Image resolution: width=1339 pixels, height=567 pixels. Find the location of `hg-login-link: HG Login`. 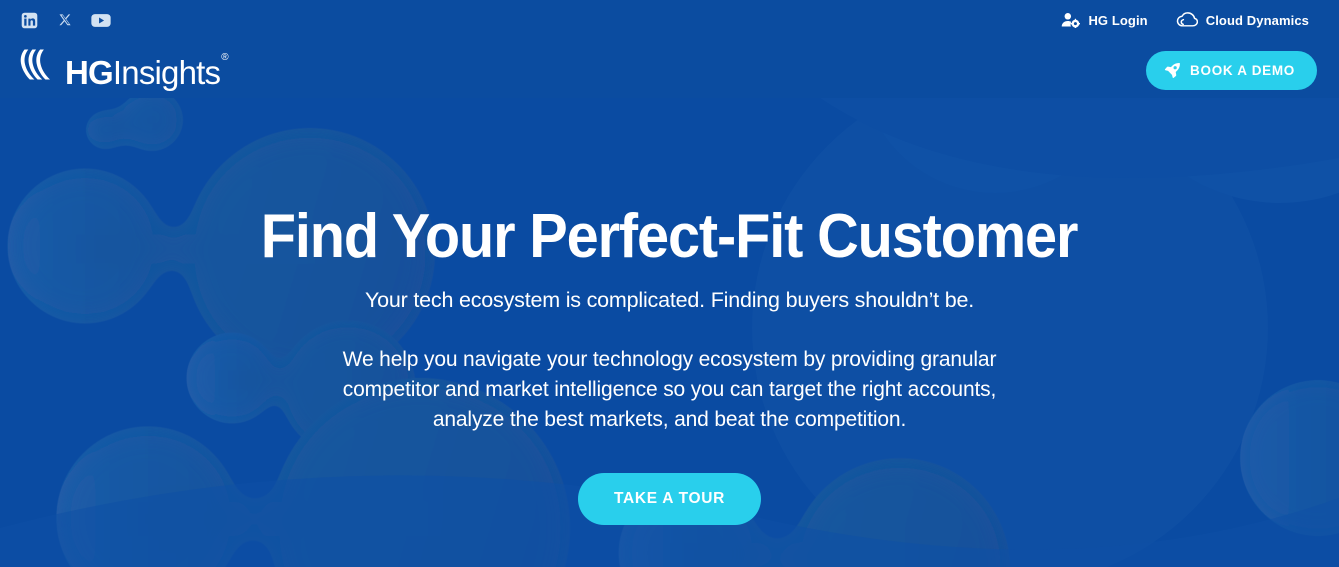

hg-login-link: HG Login is located at coordinates (1104, 20).